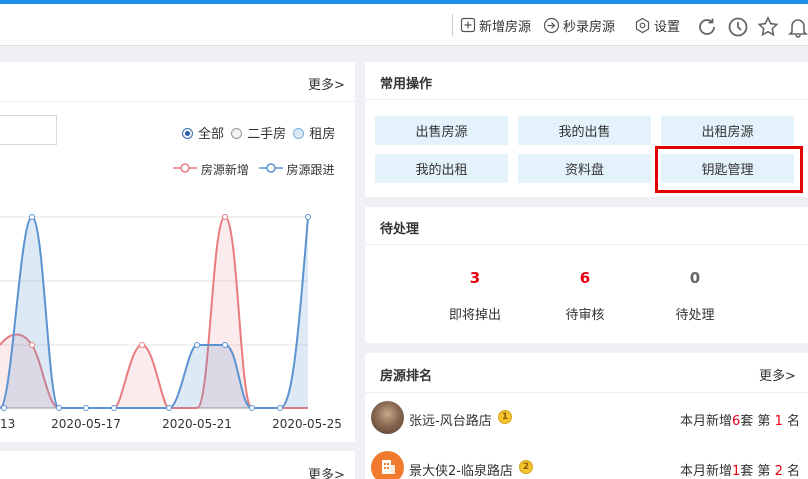 This screenshot has width=808, height=479. Describe the element at coordinates (185, 168) in the screenshot. I see `legend-swatch-new` at that location.